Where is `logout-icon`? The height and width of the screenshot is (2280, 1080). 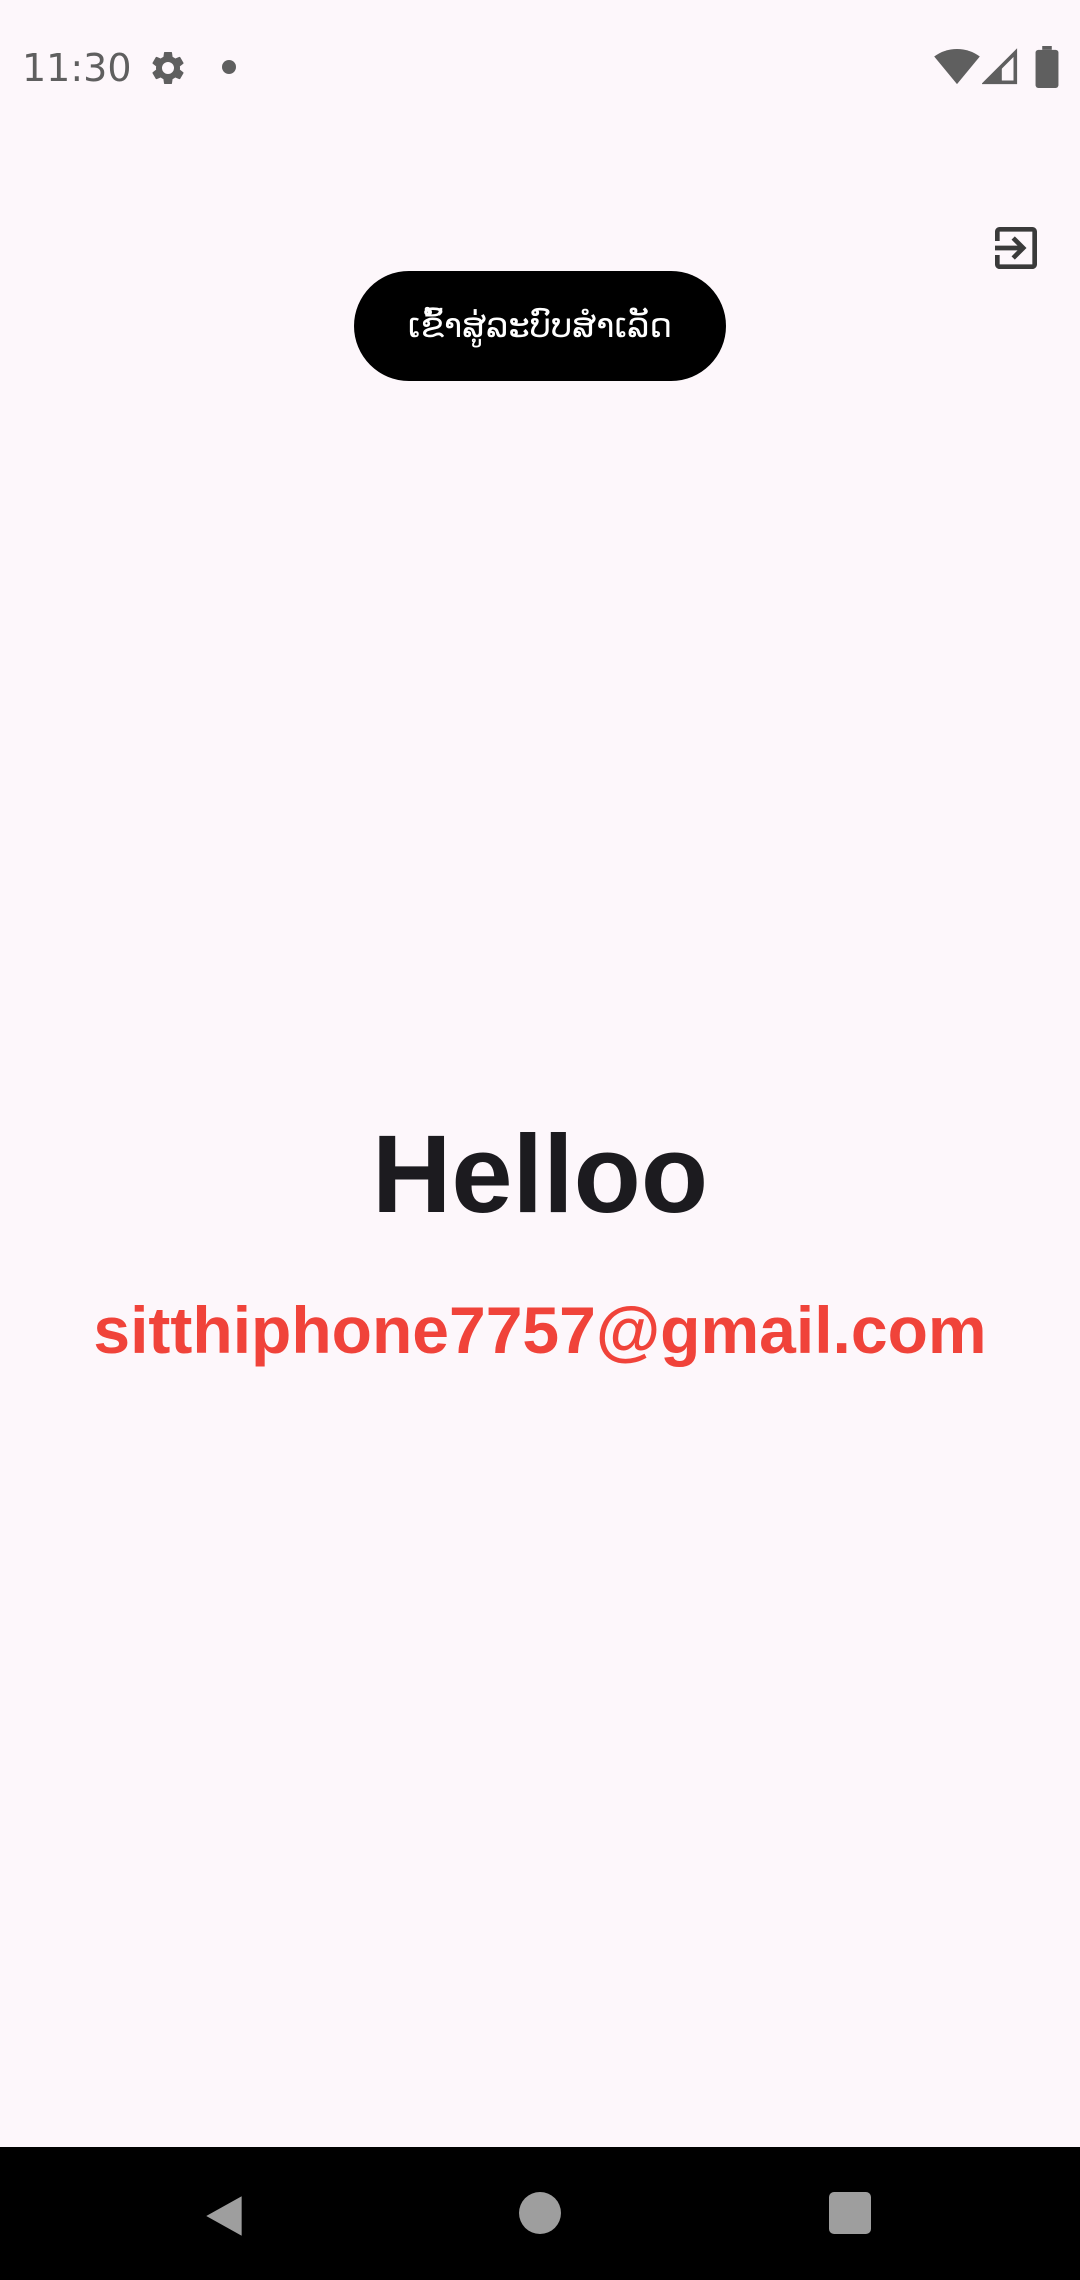 logout-icon is located at coordinates (1016, 248).